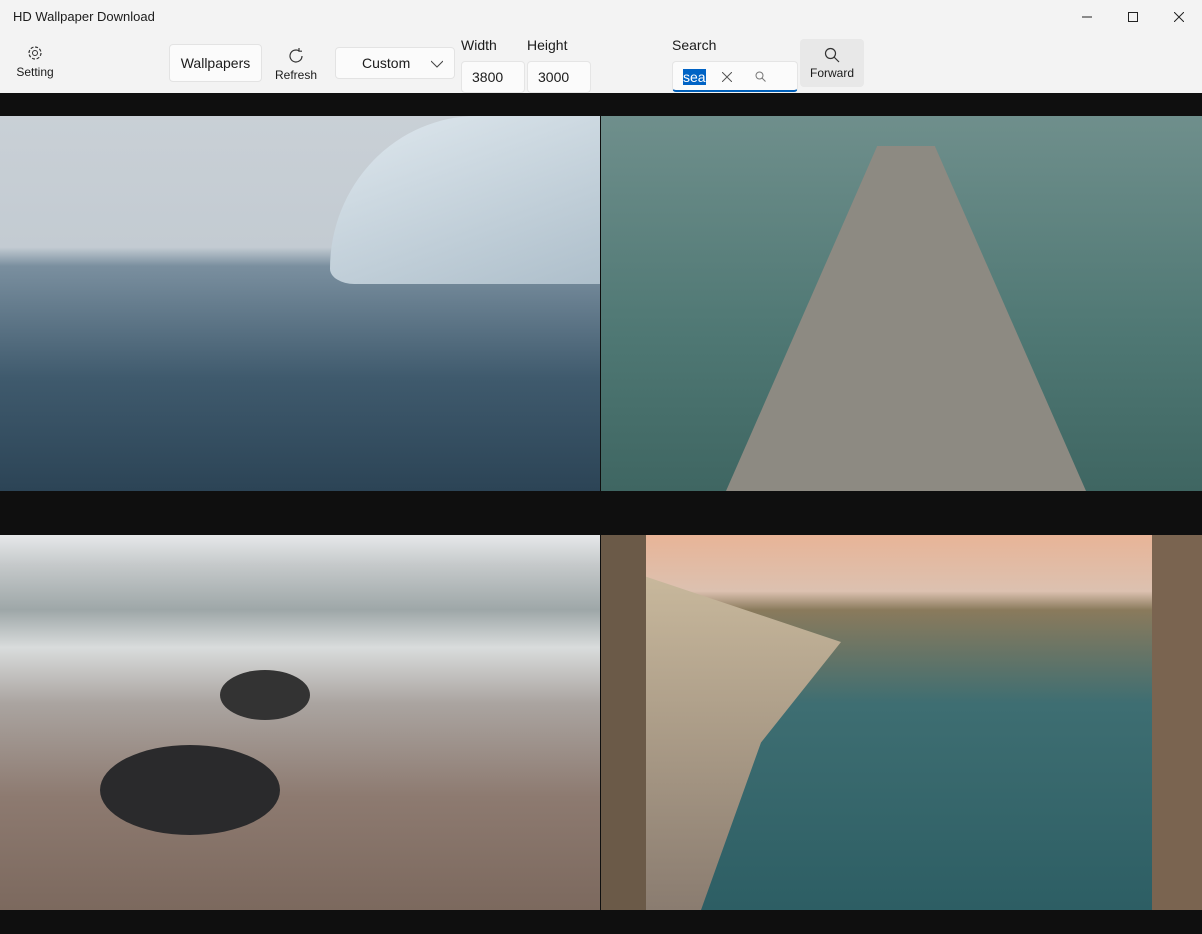 The image size is (1202, 934). Describe the element at coordinates (35, 61) in the screenshot. I see `setting-button: Setting` at that location.